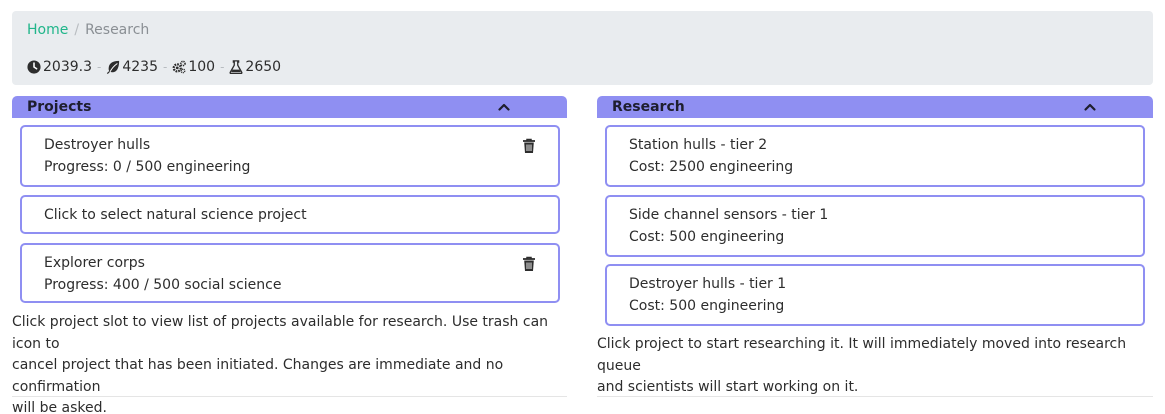 The image size is (1165, 414). I want to click on project-name: Explorer corps, so click(94, 263).